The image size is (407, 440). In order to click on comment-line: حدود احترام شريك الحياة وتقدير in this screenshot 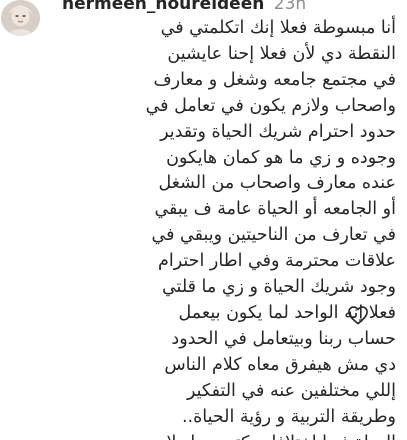, I will do `click(278, 131)`.